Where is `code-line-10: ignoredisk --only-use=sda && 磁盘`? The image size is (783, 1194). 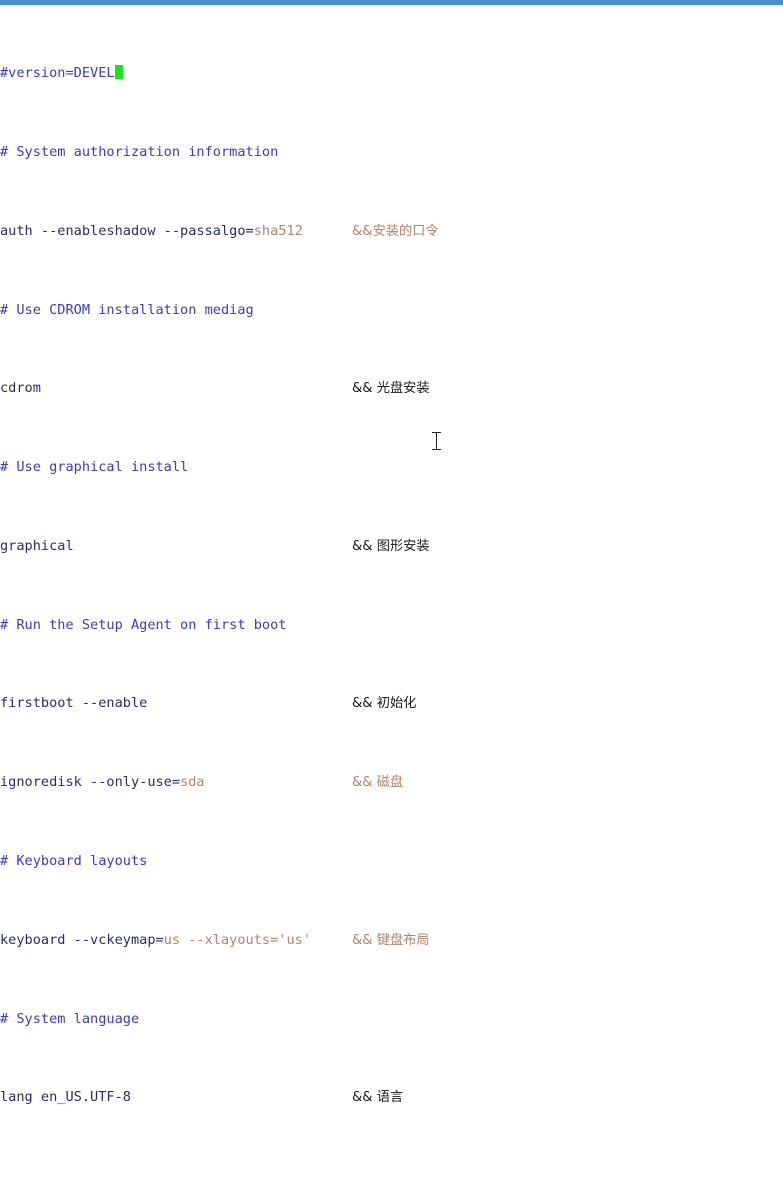 code-line-10: ignoredisk --only-use=sda && 磁盘 is located at coordinates (391, 783).